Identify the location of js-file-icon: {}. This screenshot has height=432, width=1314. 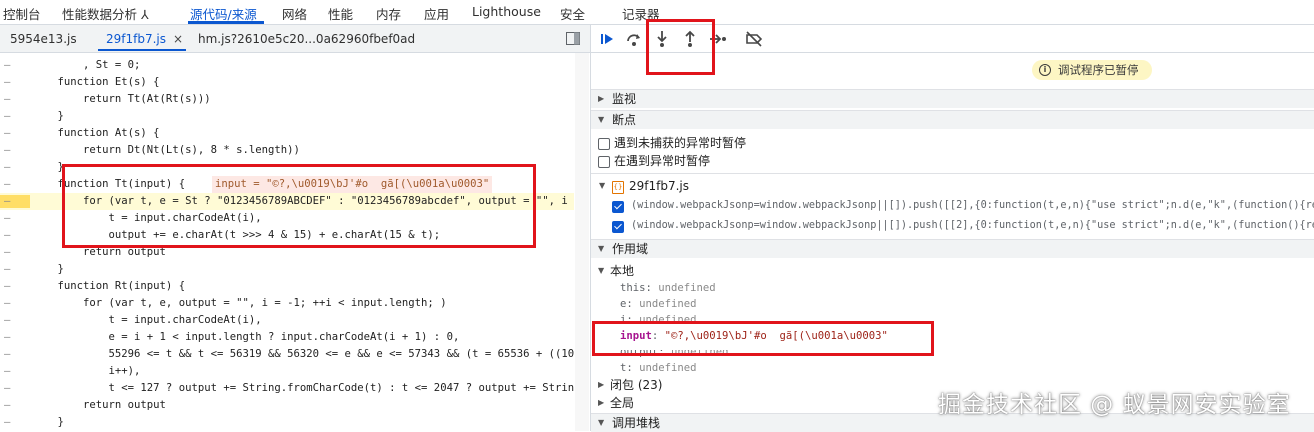
(618, 187).